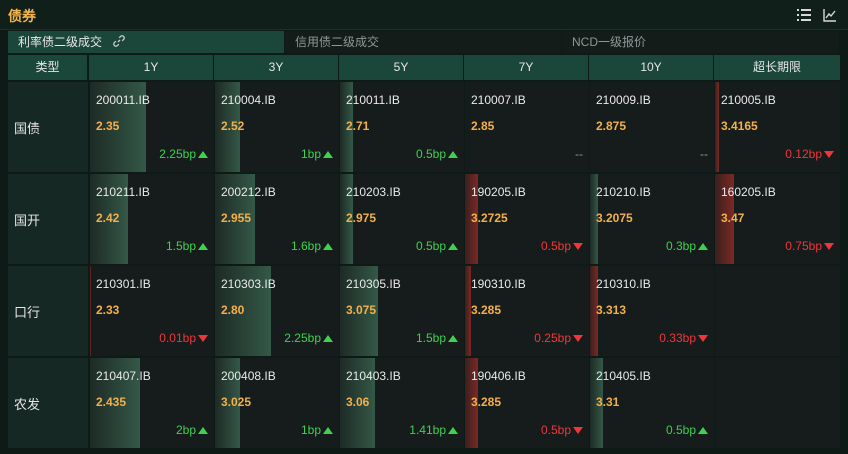 The width and height of the screenshot is (848, 454). Describe the element at coordinates (310, 430) in the screenshot. I see `yield-change-value: 1bp` at that location.